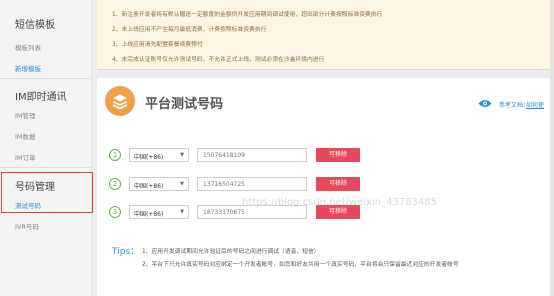  I want to click on sidebar-item-ivr-numbers: IVR号码, so click(27, 226).